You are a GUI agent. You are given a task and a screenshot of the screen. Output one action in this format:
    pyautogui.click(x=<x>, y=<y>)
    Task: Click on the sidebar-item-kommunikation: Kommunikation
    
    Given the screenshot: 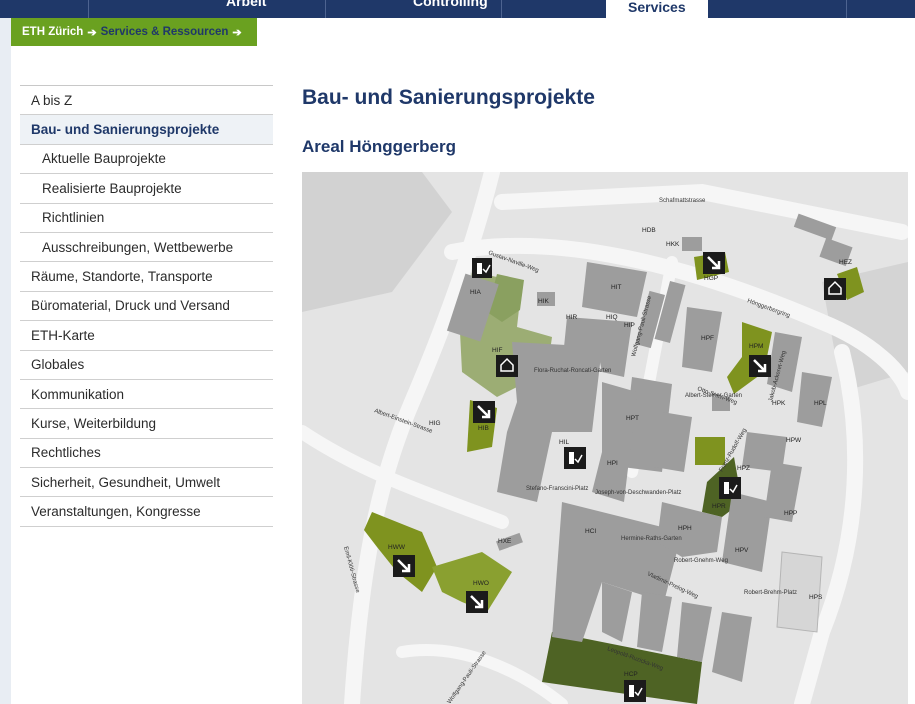 What is the action you would take?
    pyautogui.click(x=146, y=395)
    